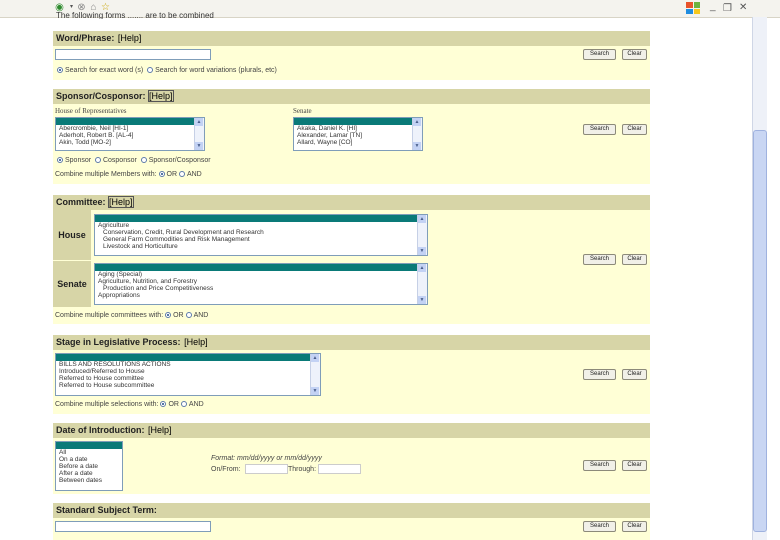 The height and width of the screenshot is (540, 780). I want to click on word-phrase-clear-button: Clear, so click(634, 54).